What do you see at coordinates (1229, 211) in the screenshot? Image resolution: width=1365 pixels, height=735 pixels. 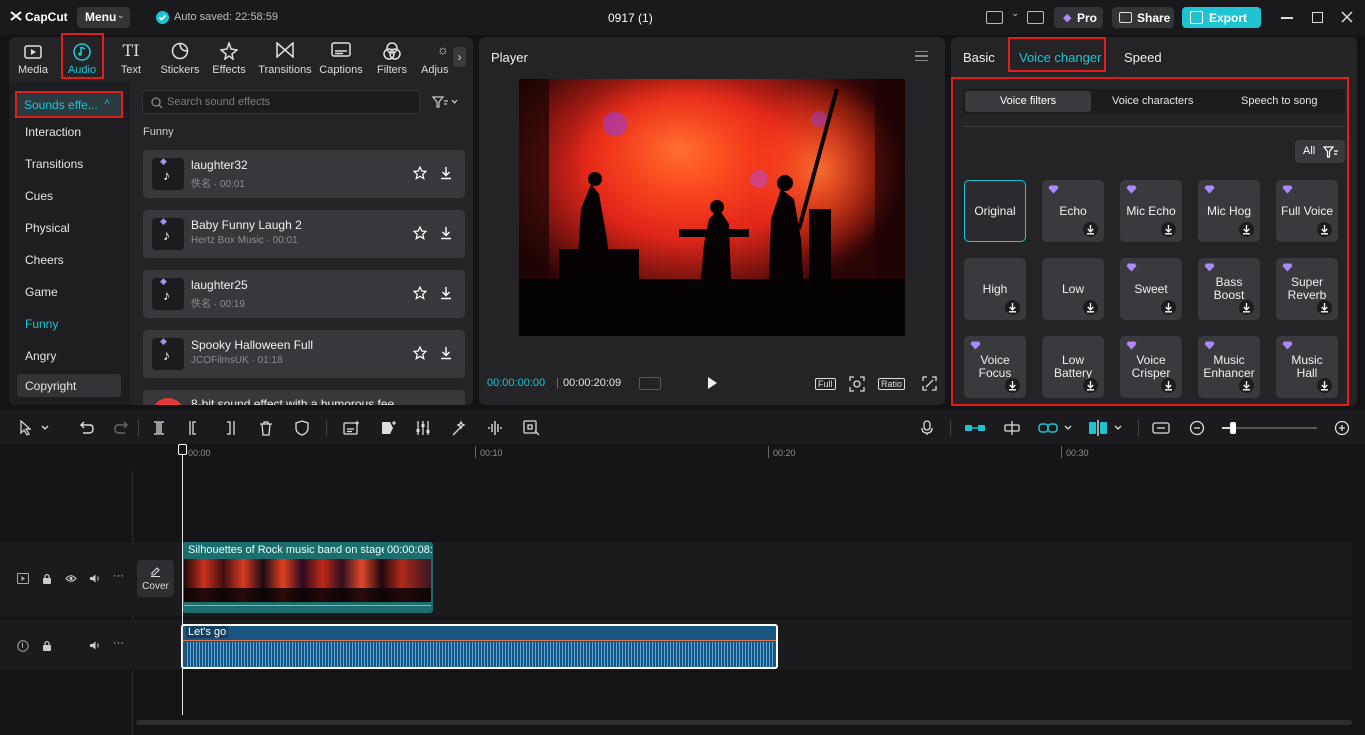 I see `voice-filter-tile: Mic Hog` at bounding box center [1229, 211].